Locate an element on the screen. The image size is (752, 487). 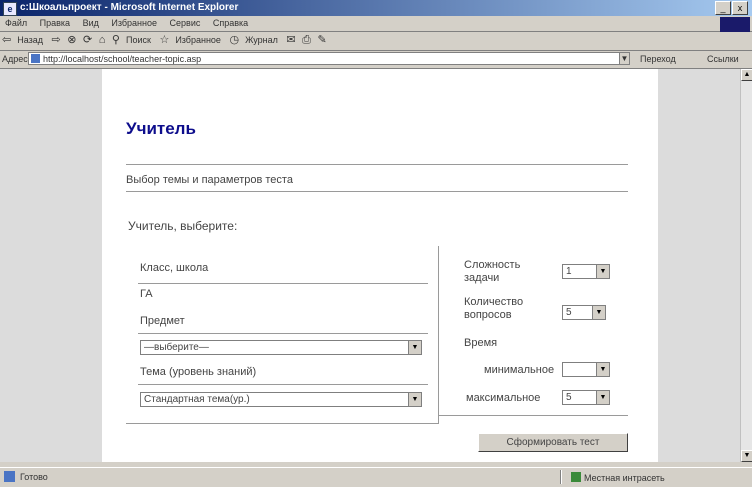
intranet-zone-icon is located at coordinates (576, 477).